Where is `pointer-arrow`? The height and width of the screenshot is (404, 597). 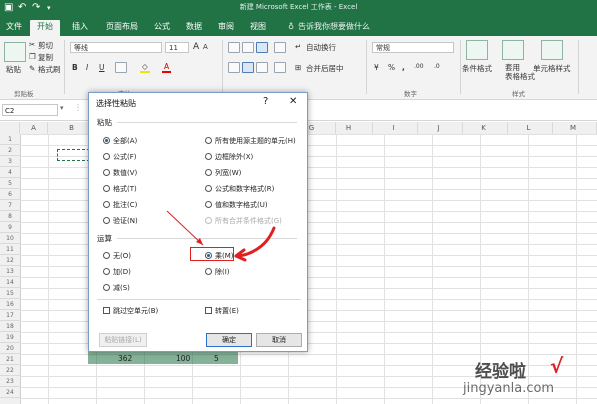 pointer-arrow is located at coordinates (185, 228).